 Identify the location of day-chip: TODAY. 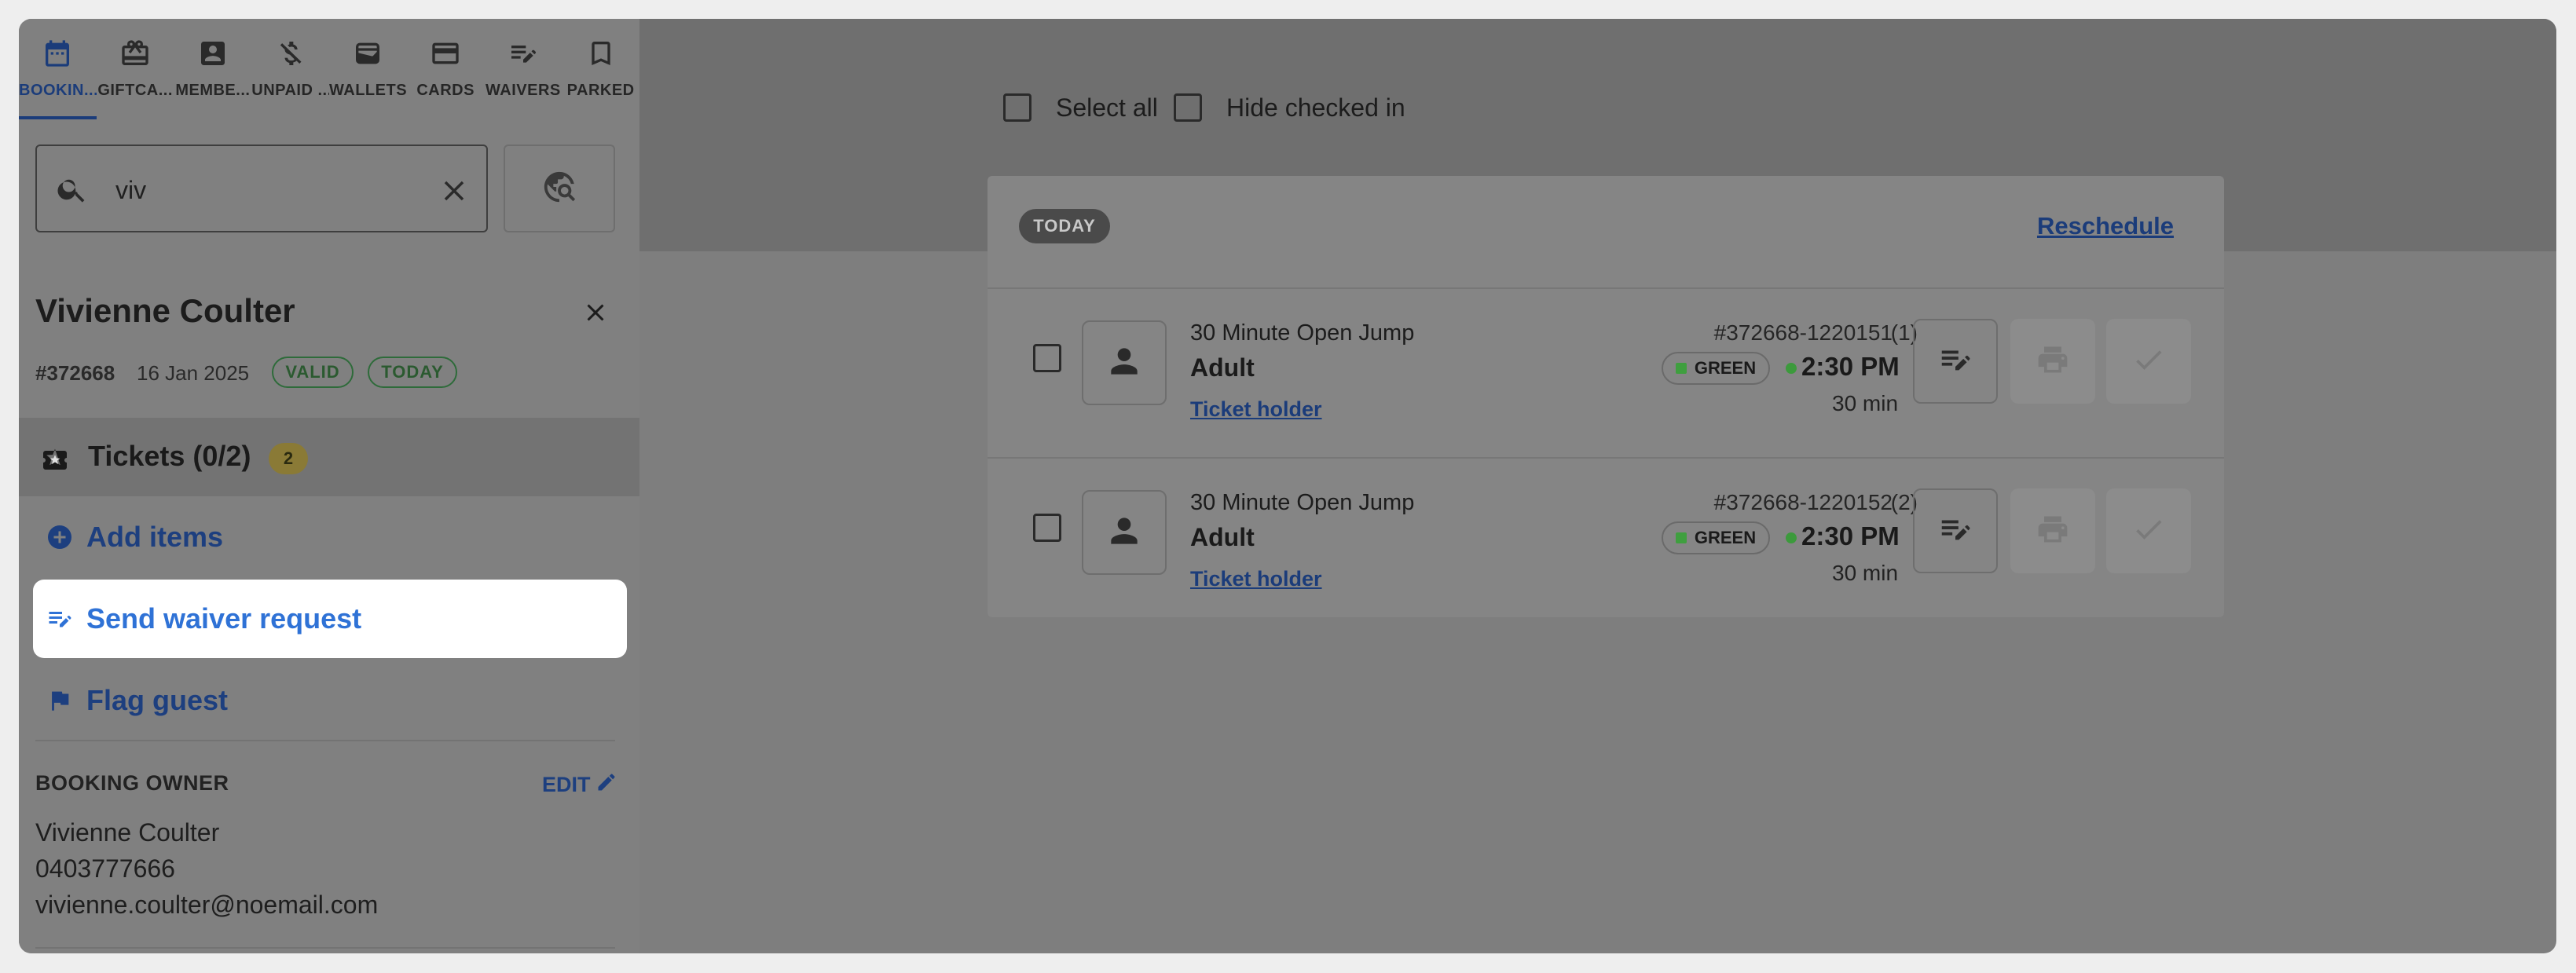
(1064, 226).